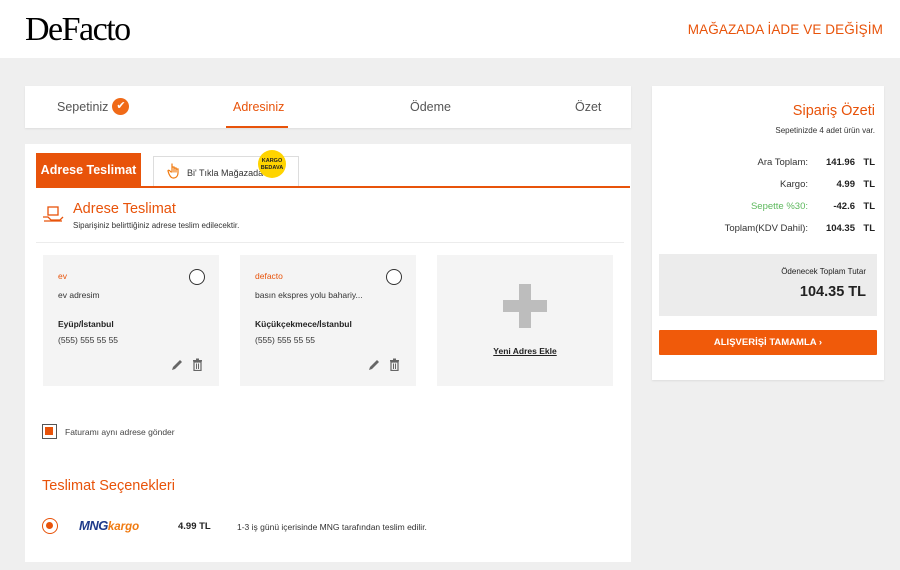 This screenshot has height=570, width=900. I want to click on summary-row-total: Toplam(KDV Dahil): 104.35 TL, so click(799, 228).